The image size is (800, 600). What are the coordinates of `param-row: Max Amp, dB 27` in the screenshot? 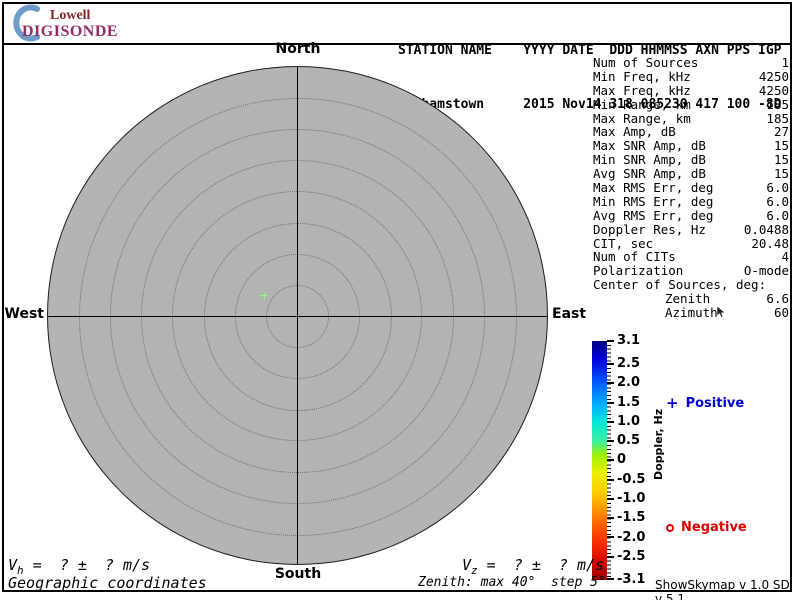 It's located at (691, 132).